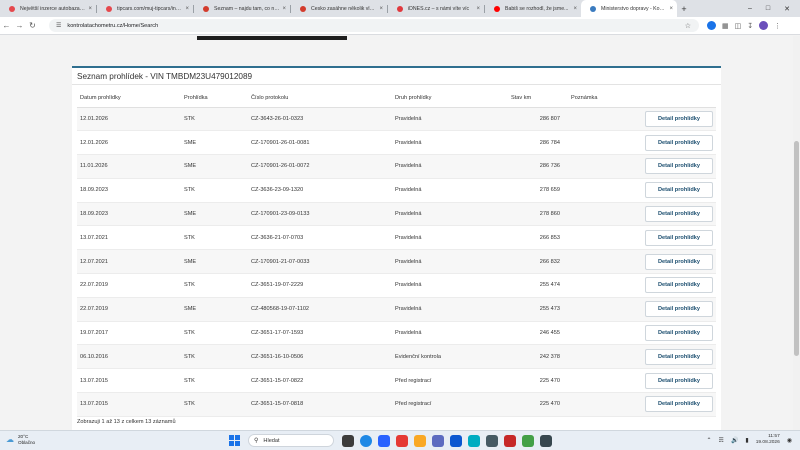 The height and width of the screenshot is (450, 800). Describe the element at coordinates (320, 333) in the screenshot. I see `cell-protocol: CZ-3651-17-07-1593` at that location.